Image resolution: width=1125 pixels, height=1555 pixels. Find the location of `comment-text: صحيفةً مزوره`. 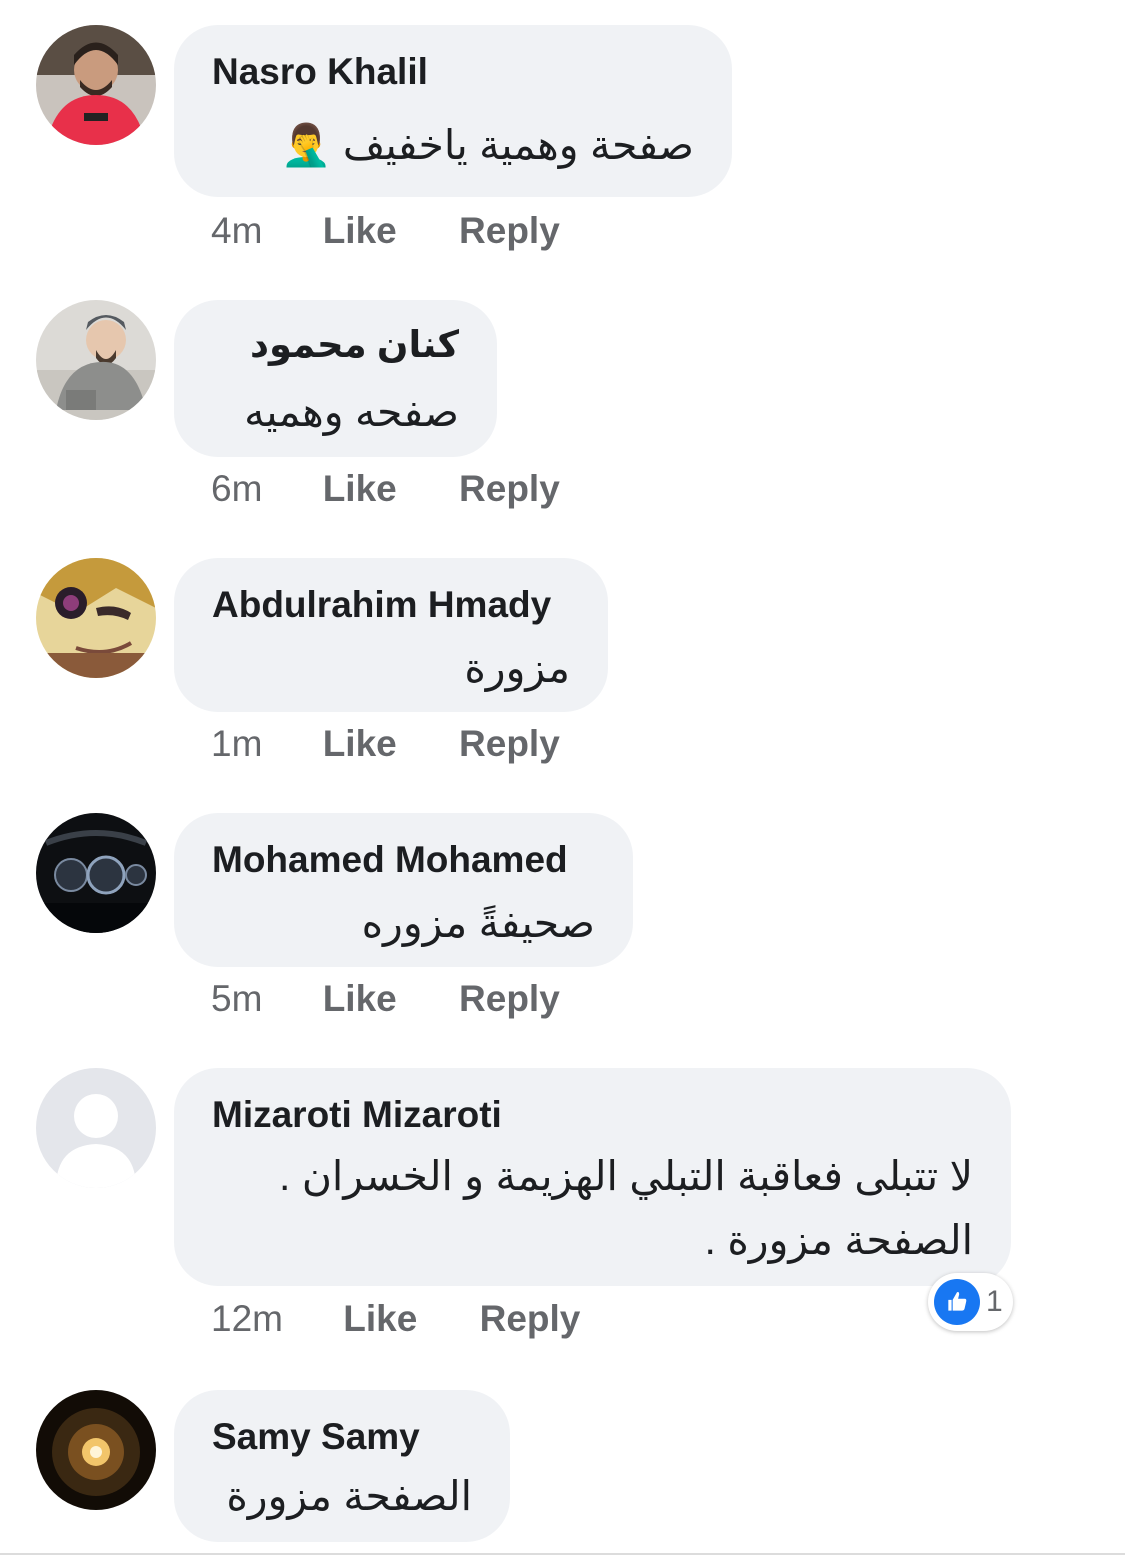

comment-text: صحيفةً مزوره is located at coordinates (478, 923).